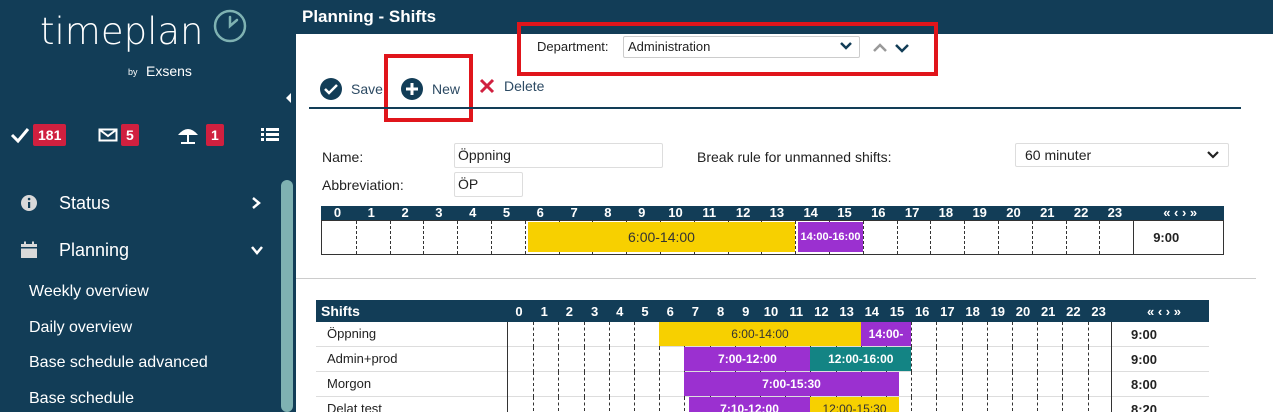  Describe the element at coordinates (118, 363) in the screenshot. I see `sub-item-base-schedule-advanced: Base schedule advanced` at that location.